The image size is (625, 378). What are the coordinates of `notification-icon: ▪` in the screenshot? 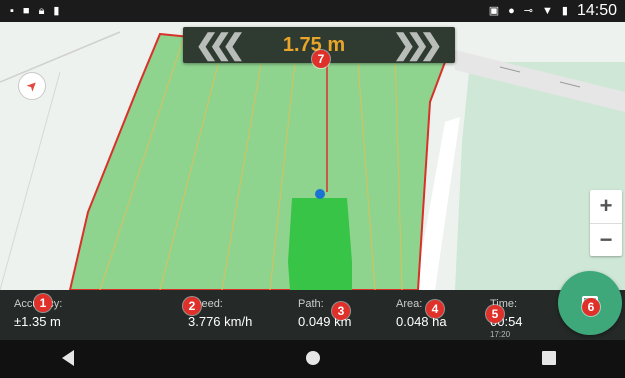 It's located at (12, 10).